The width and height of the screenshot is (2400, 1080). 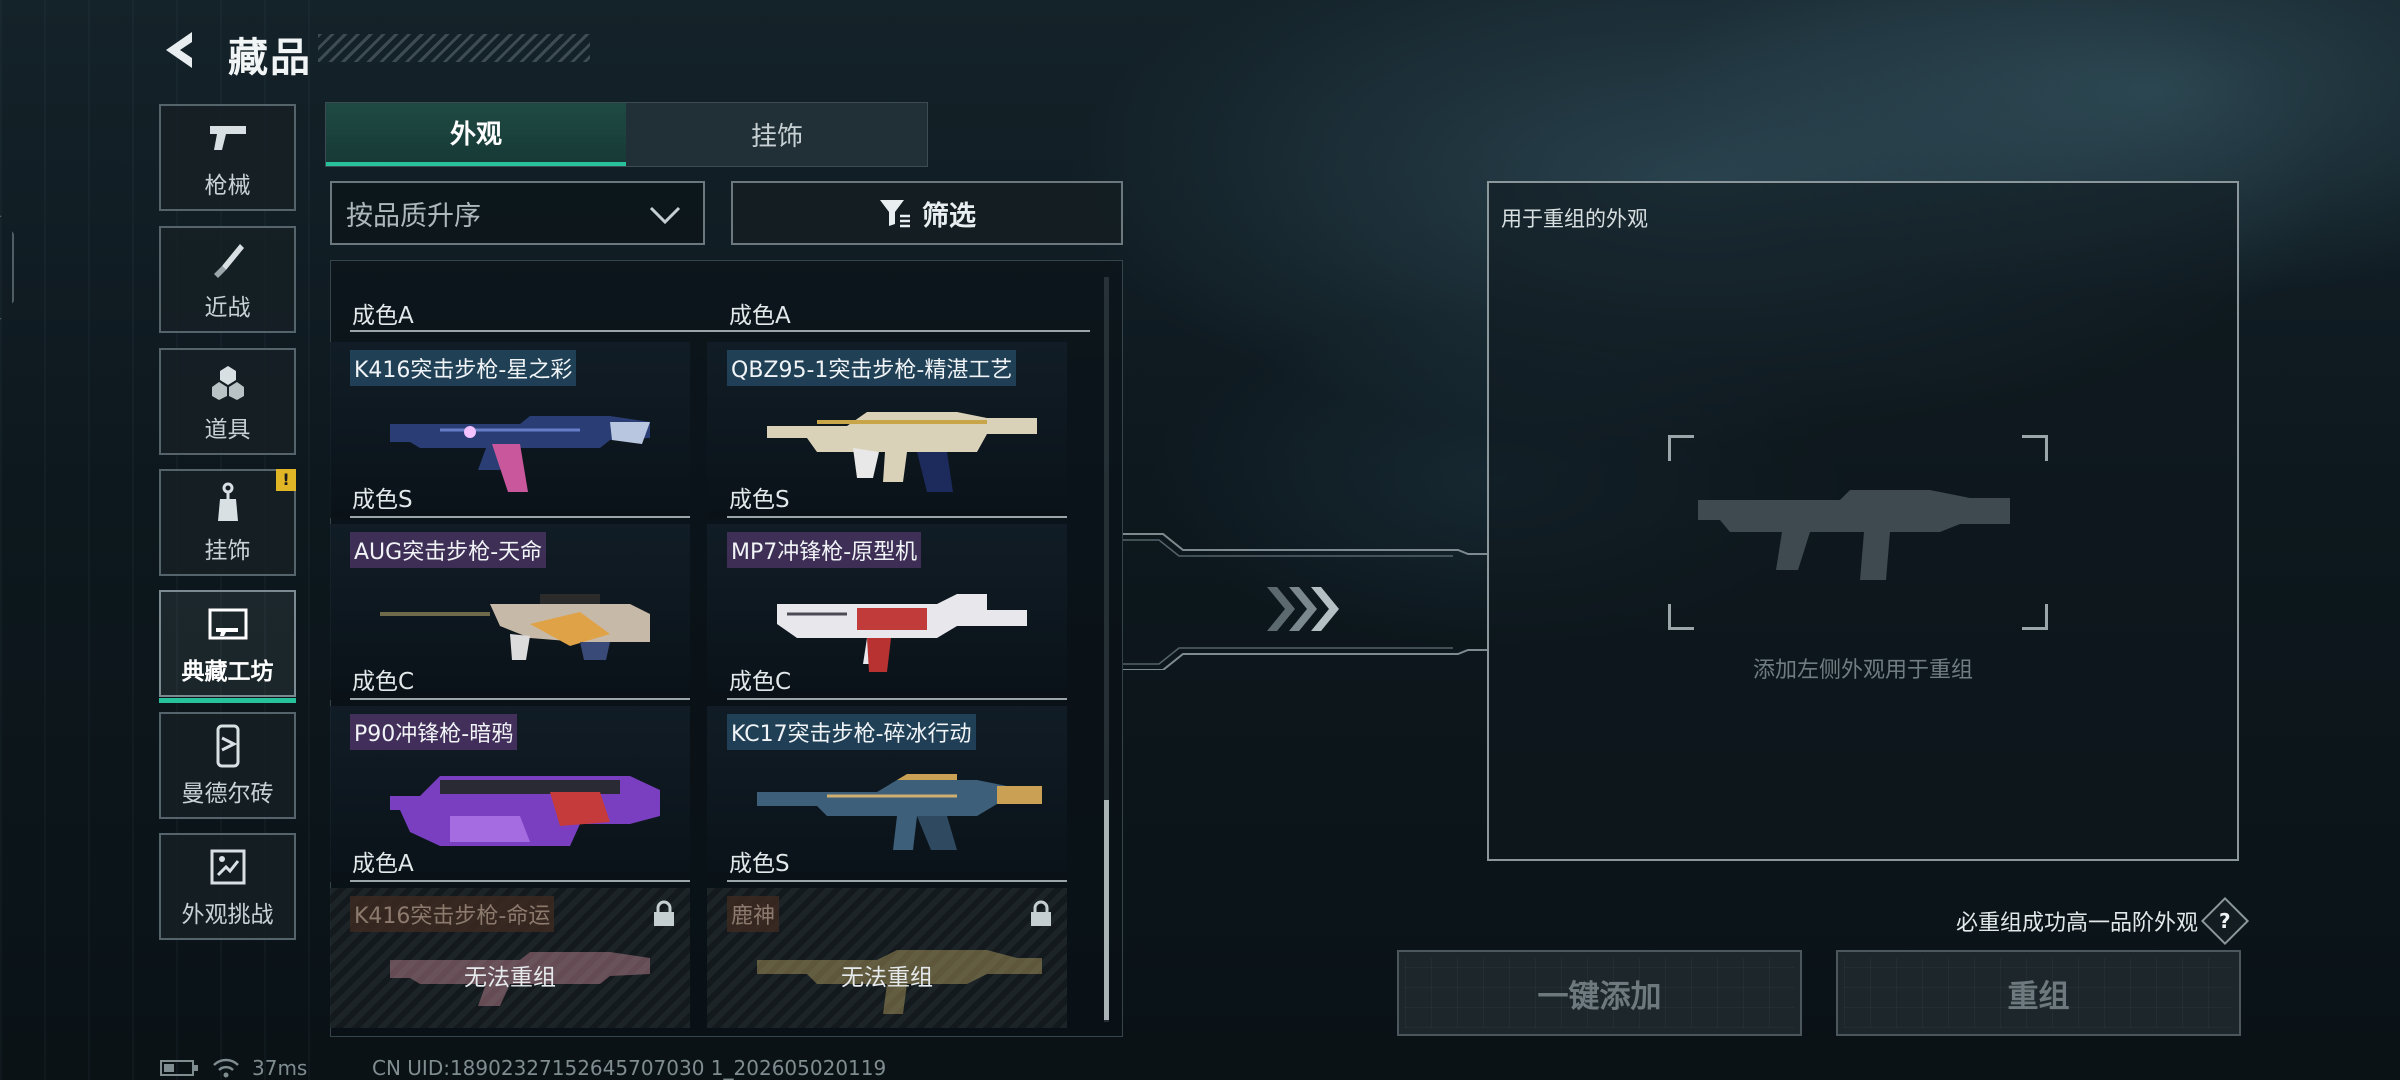 What do you see at coordinates (476, 134) in the screenshot?
I see `tab-skins: 外观` at bounding box center [476, 134].